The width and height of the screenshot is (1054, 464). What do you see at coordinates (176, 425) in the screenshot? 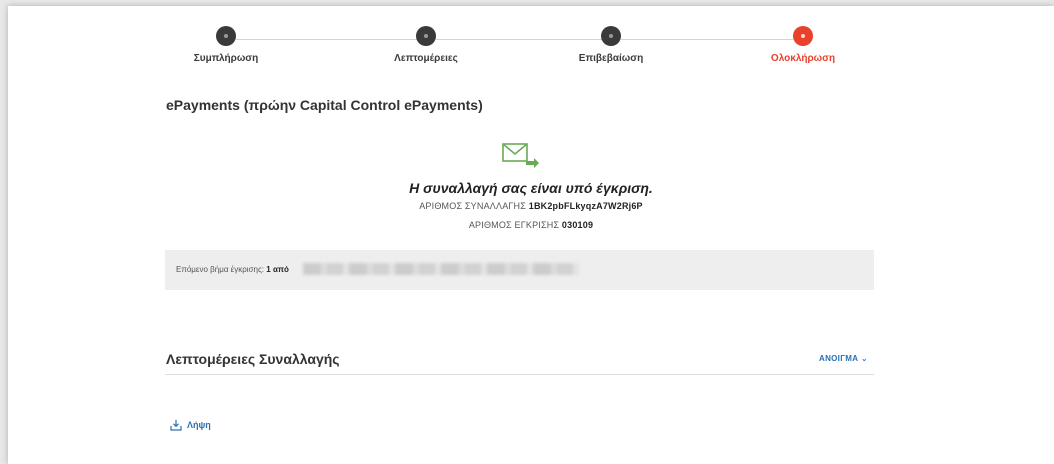
I see `download-icon` at bounding box center [176, 425].